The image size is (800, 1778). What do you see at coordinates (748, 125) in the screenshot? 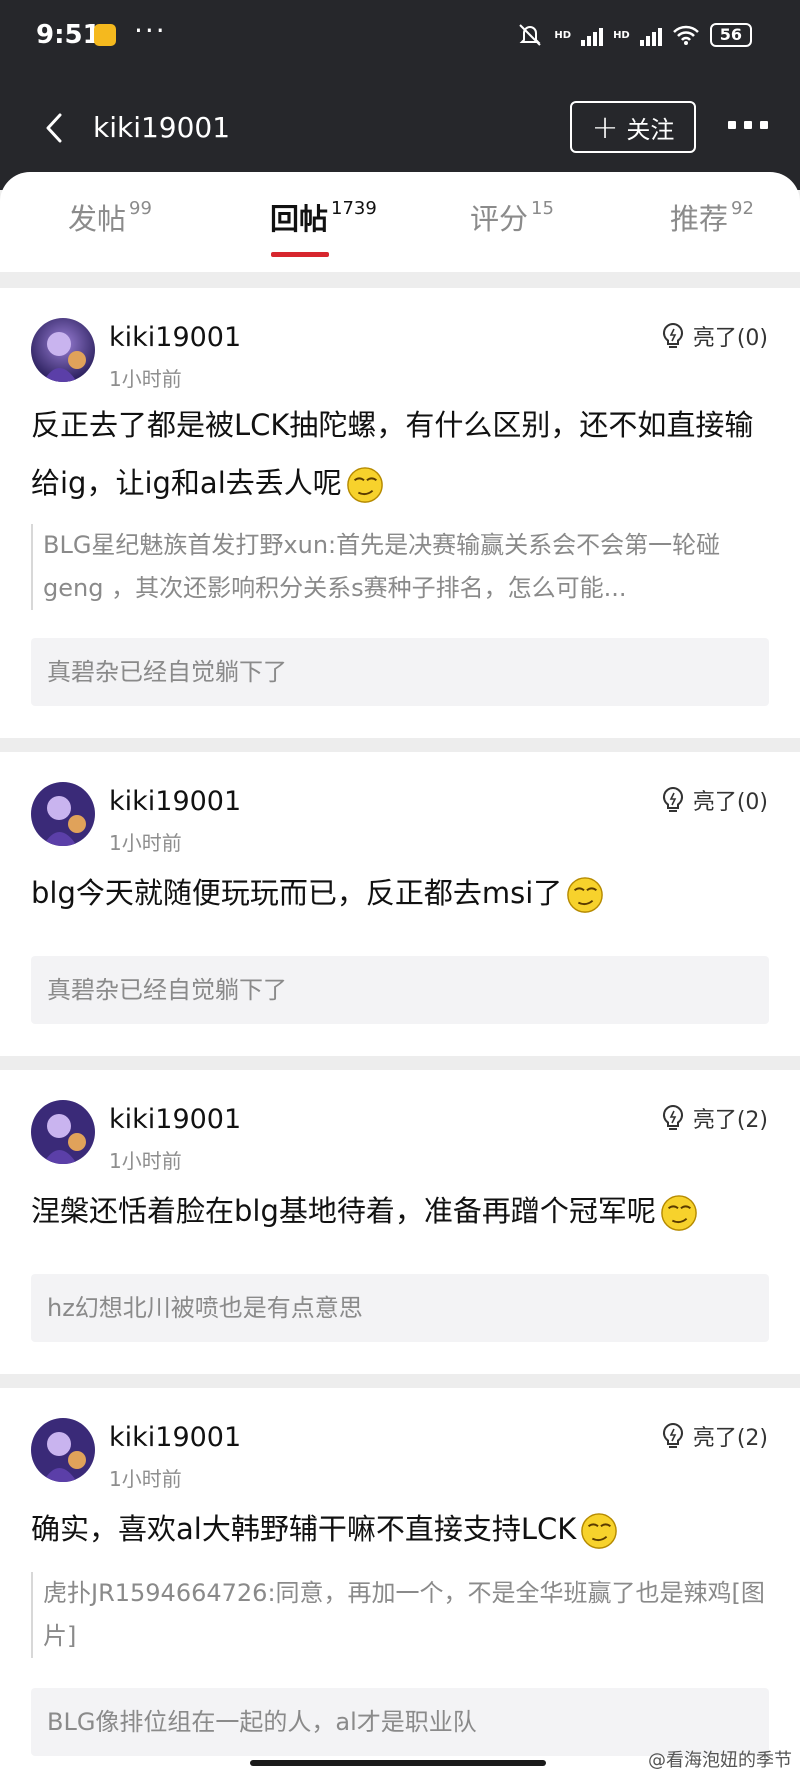
I see `more-options-icon` at bounding box center [748, 125].